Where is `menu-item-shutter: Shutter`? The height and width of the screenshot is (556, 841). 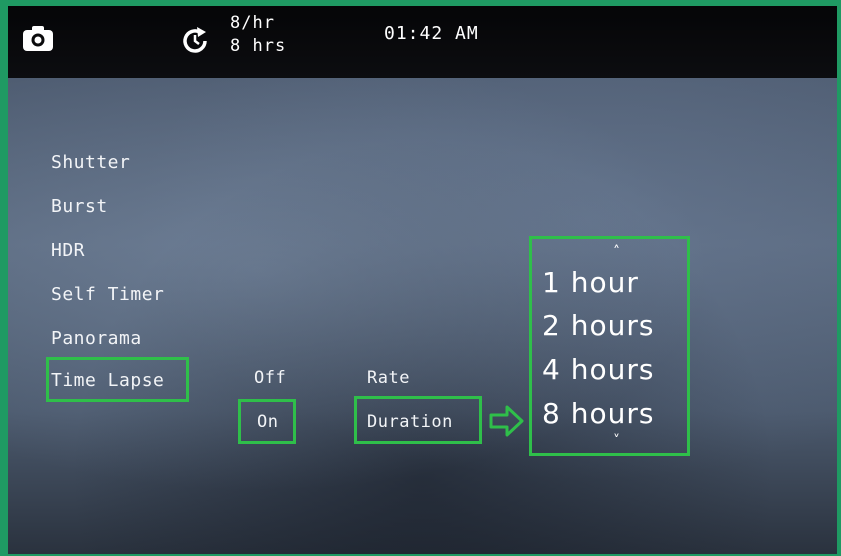
menu-item-shutter: Shutter is located at coordinates (90, 162).